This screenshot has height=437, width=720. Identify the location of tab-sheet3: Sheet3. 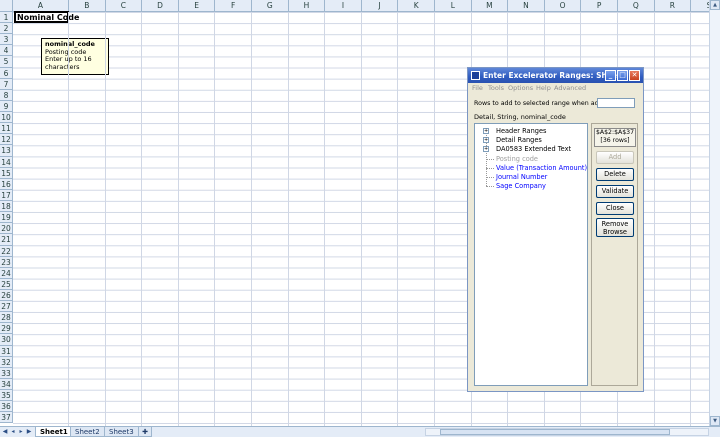
(121, 432).